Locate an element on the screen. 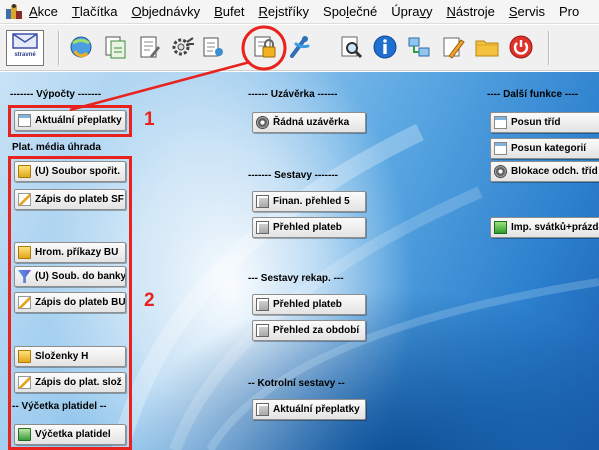 The image size is (599, 450). report-tool-button is located at coordinates (213, 47).